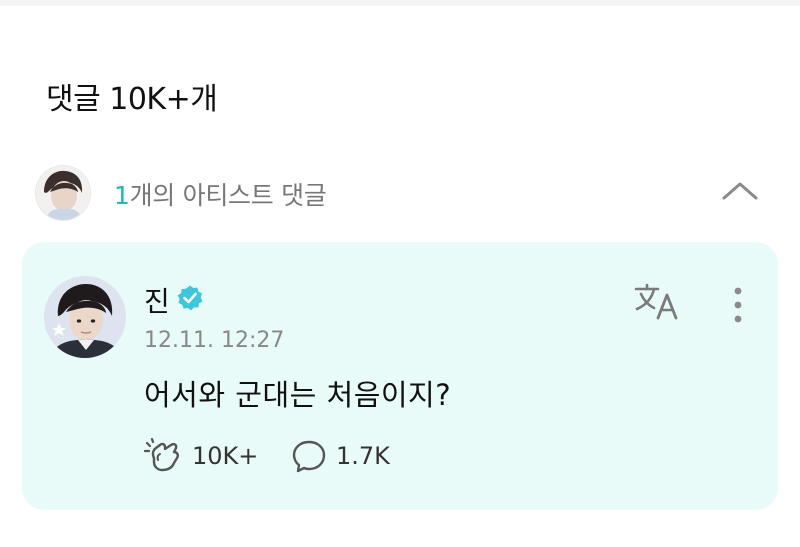 This screenshot has height=547, width=800. Describe the element at coordinates (163, 457) in the screenshot. I see `cheer-hand-icon` at that location.